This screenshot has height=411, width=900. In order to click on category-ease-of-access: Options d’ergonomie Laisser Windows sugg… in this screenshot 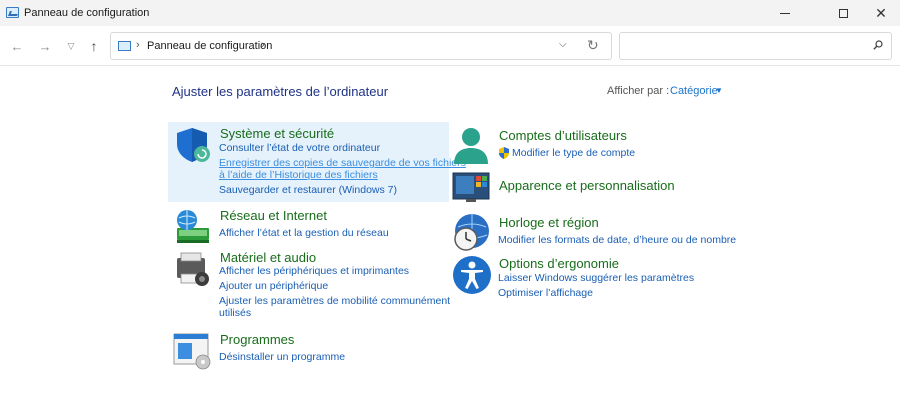, I will do `click(602, 279)`.